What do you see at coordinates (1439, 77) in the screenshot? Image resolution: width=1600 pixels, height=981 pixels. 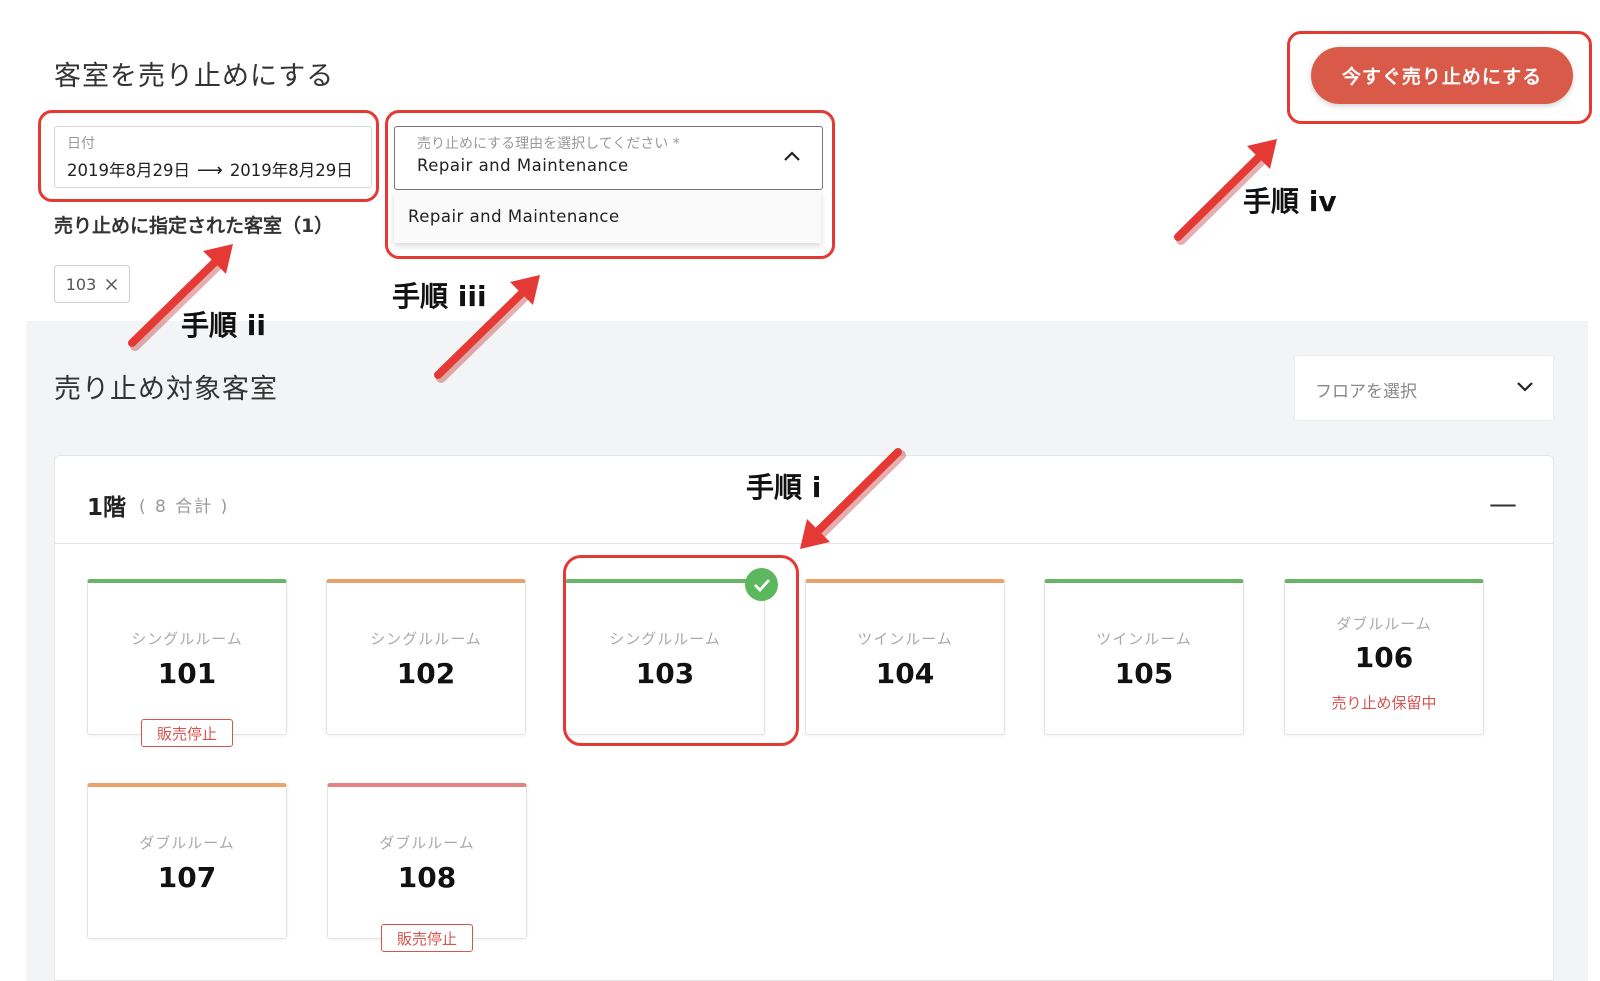 I see `action-highlight-box` at bounding box center [1439, 77].